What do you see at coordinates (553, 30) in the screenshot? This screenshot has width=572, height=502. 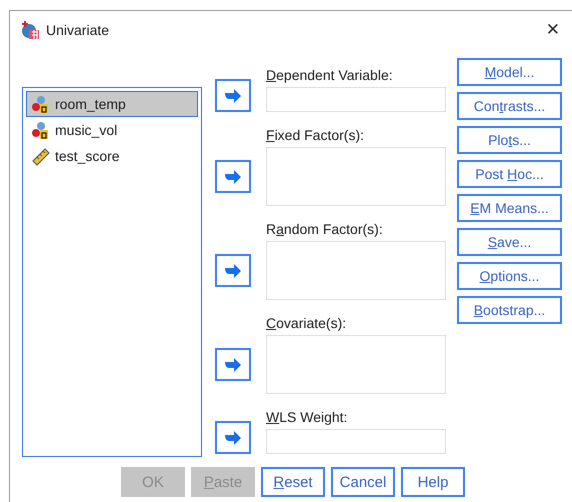 I see `close-button: ✕` at bounding box center [553, 30].